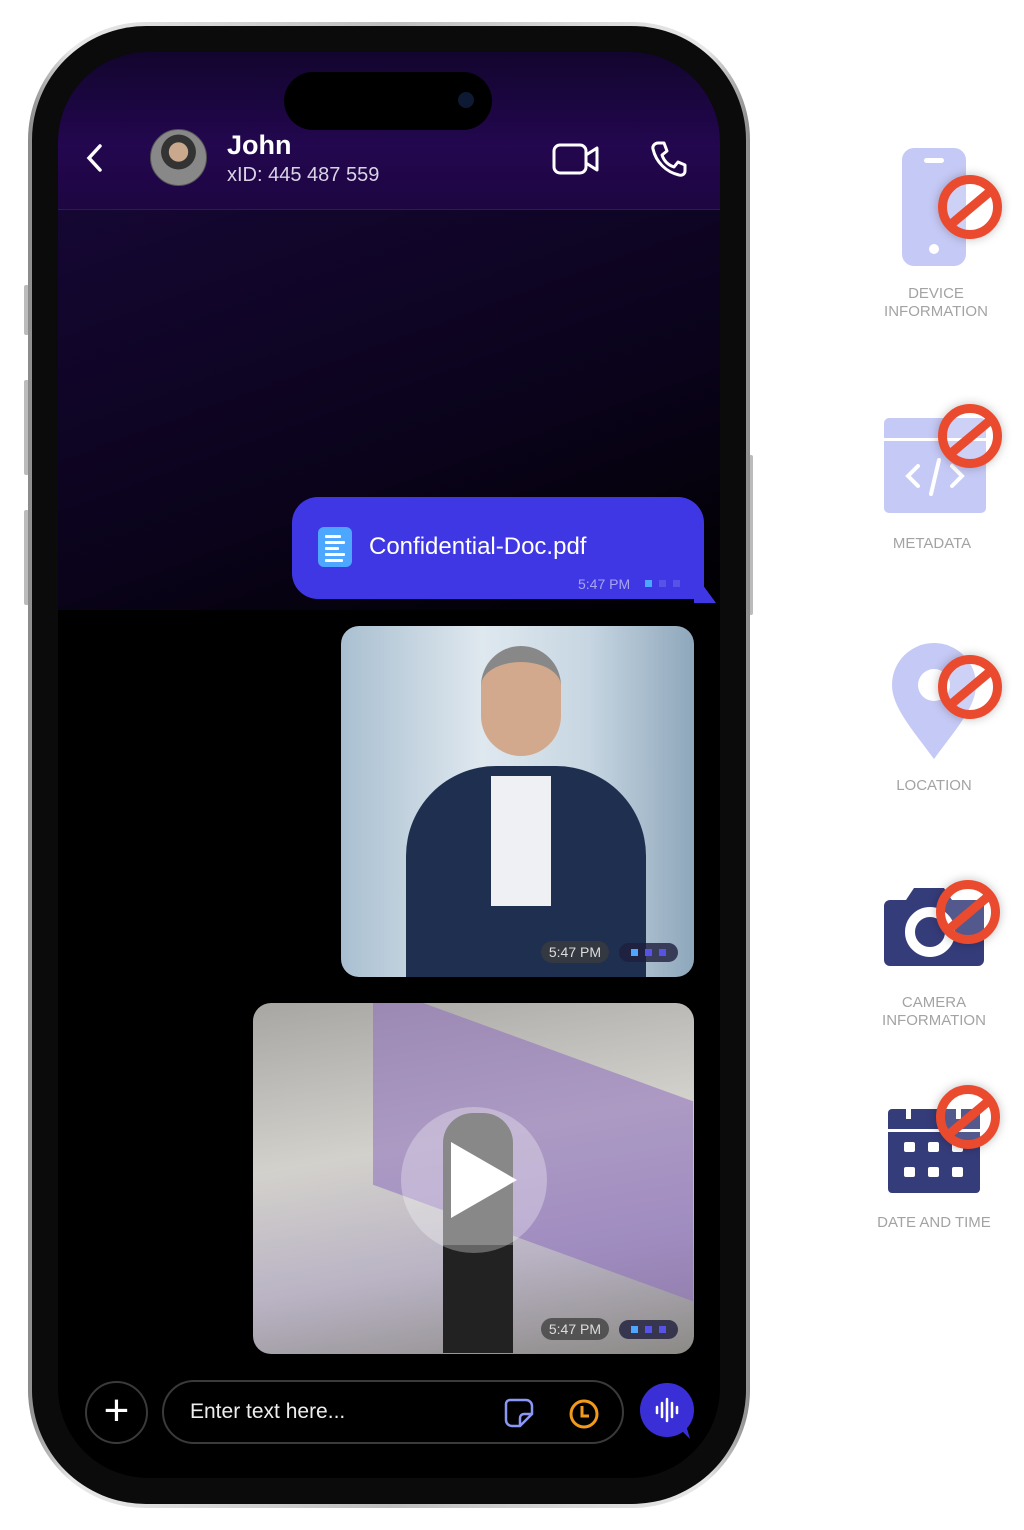 Image resolution: width=1024 pixels, height=1530 pixels. Describe the element at coordinates (517, 801) in the screenshot. I see `image-message: 5:47 PM` at that location.